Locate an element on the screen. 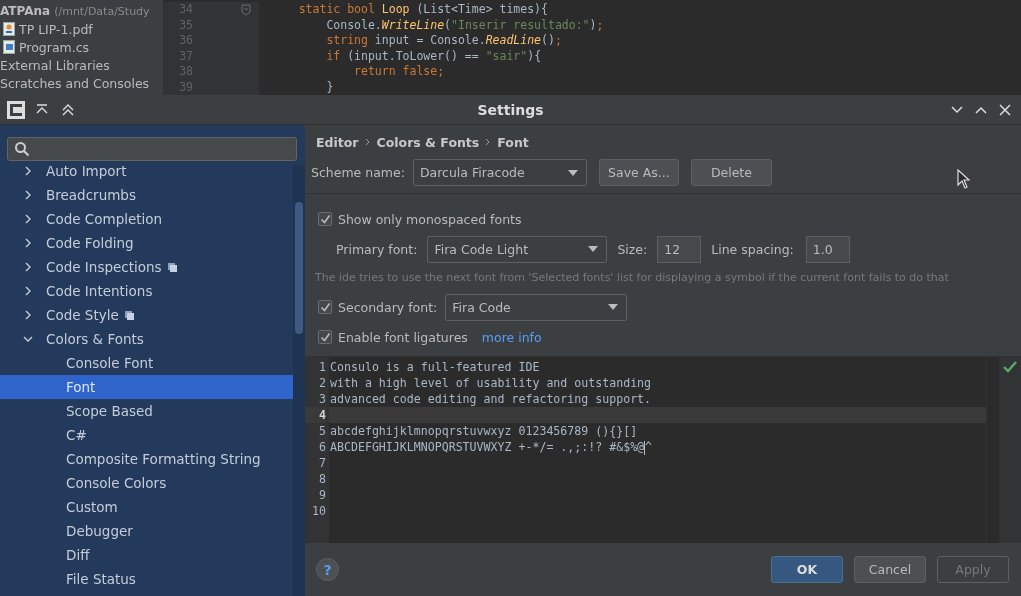 This screenshot has height=596, width=1021. code-line: static bool Loop (List<Time> times){ is located at coordinates (423, 10).